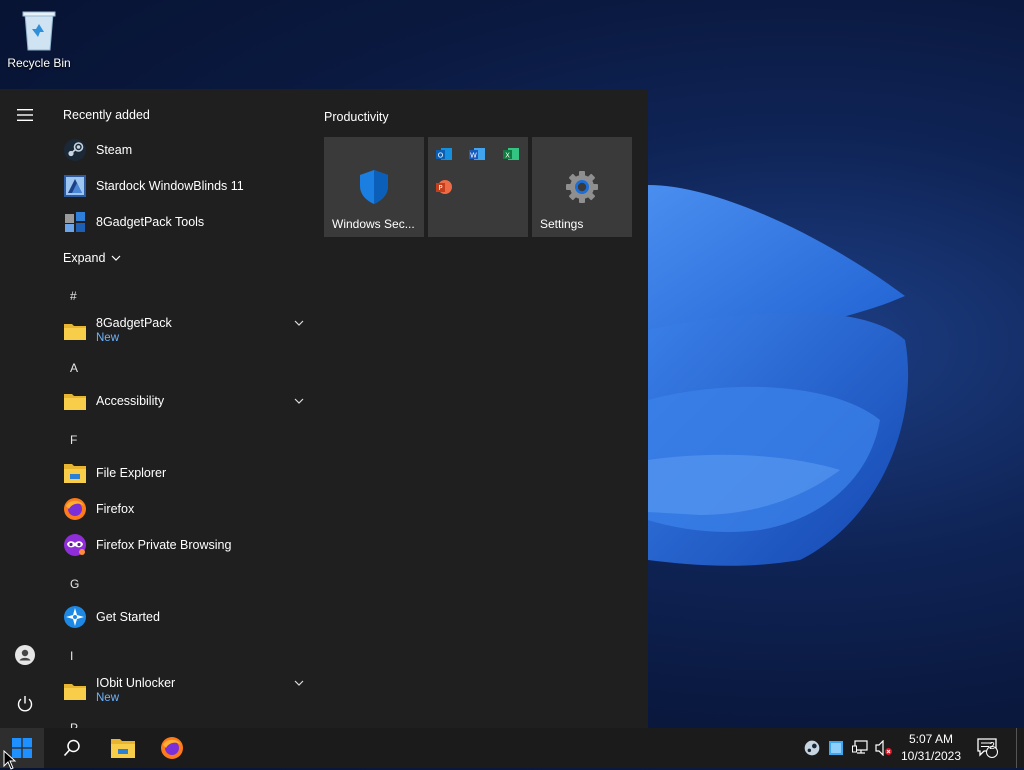 Image resolution: width=1024 pixels, height=770 pixels. What do you see at coordinates (39, 63) in the screenshot?
I see `recycle-bin-label: Recycle Bin` at bounding box center [39, 63].